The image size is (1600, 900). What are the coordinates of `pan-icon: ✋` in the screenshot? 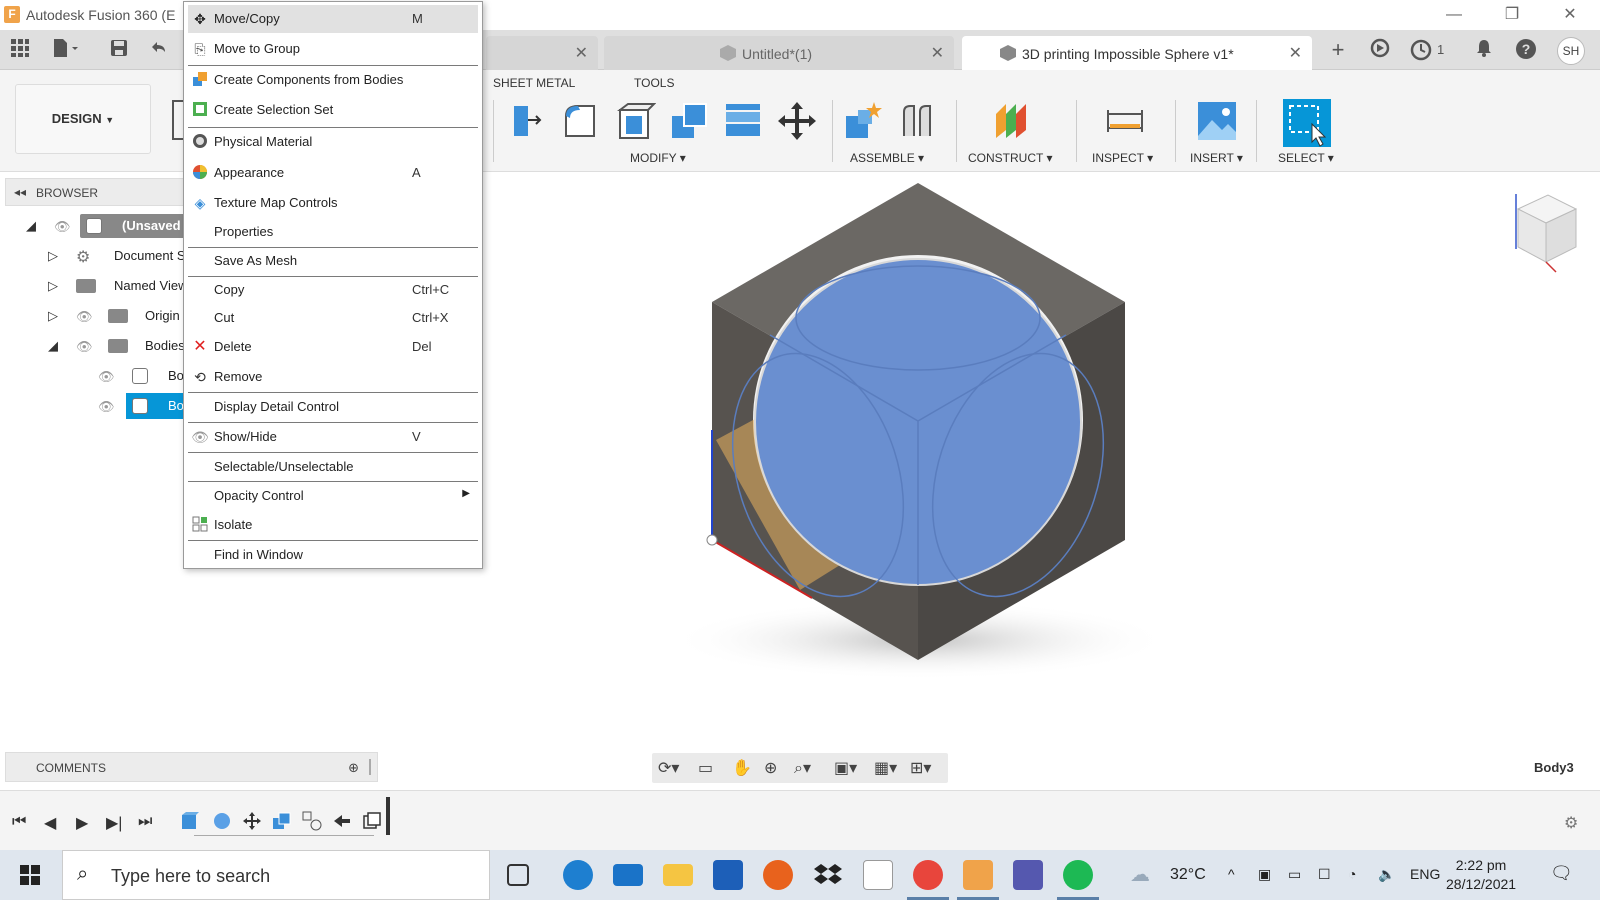 It's located at (742, 768).